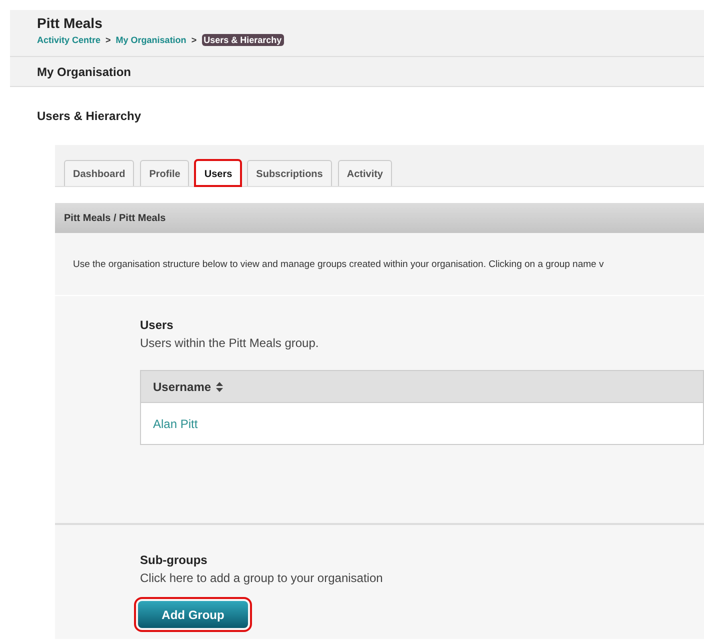  Describe the element at coordinates (229, 343) in the screenshot. I see `users-description: Users within the Pitt Meals group.` at that location.